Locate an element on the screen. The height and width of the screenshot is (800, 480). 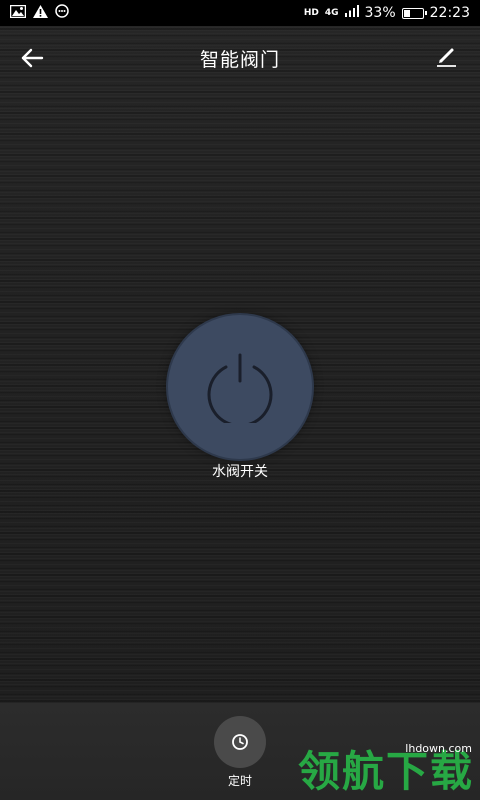
status-left is located at coordinates (39, 13).